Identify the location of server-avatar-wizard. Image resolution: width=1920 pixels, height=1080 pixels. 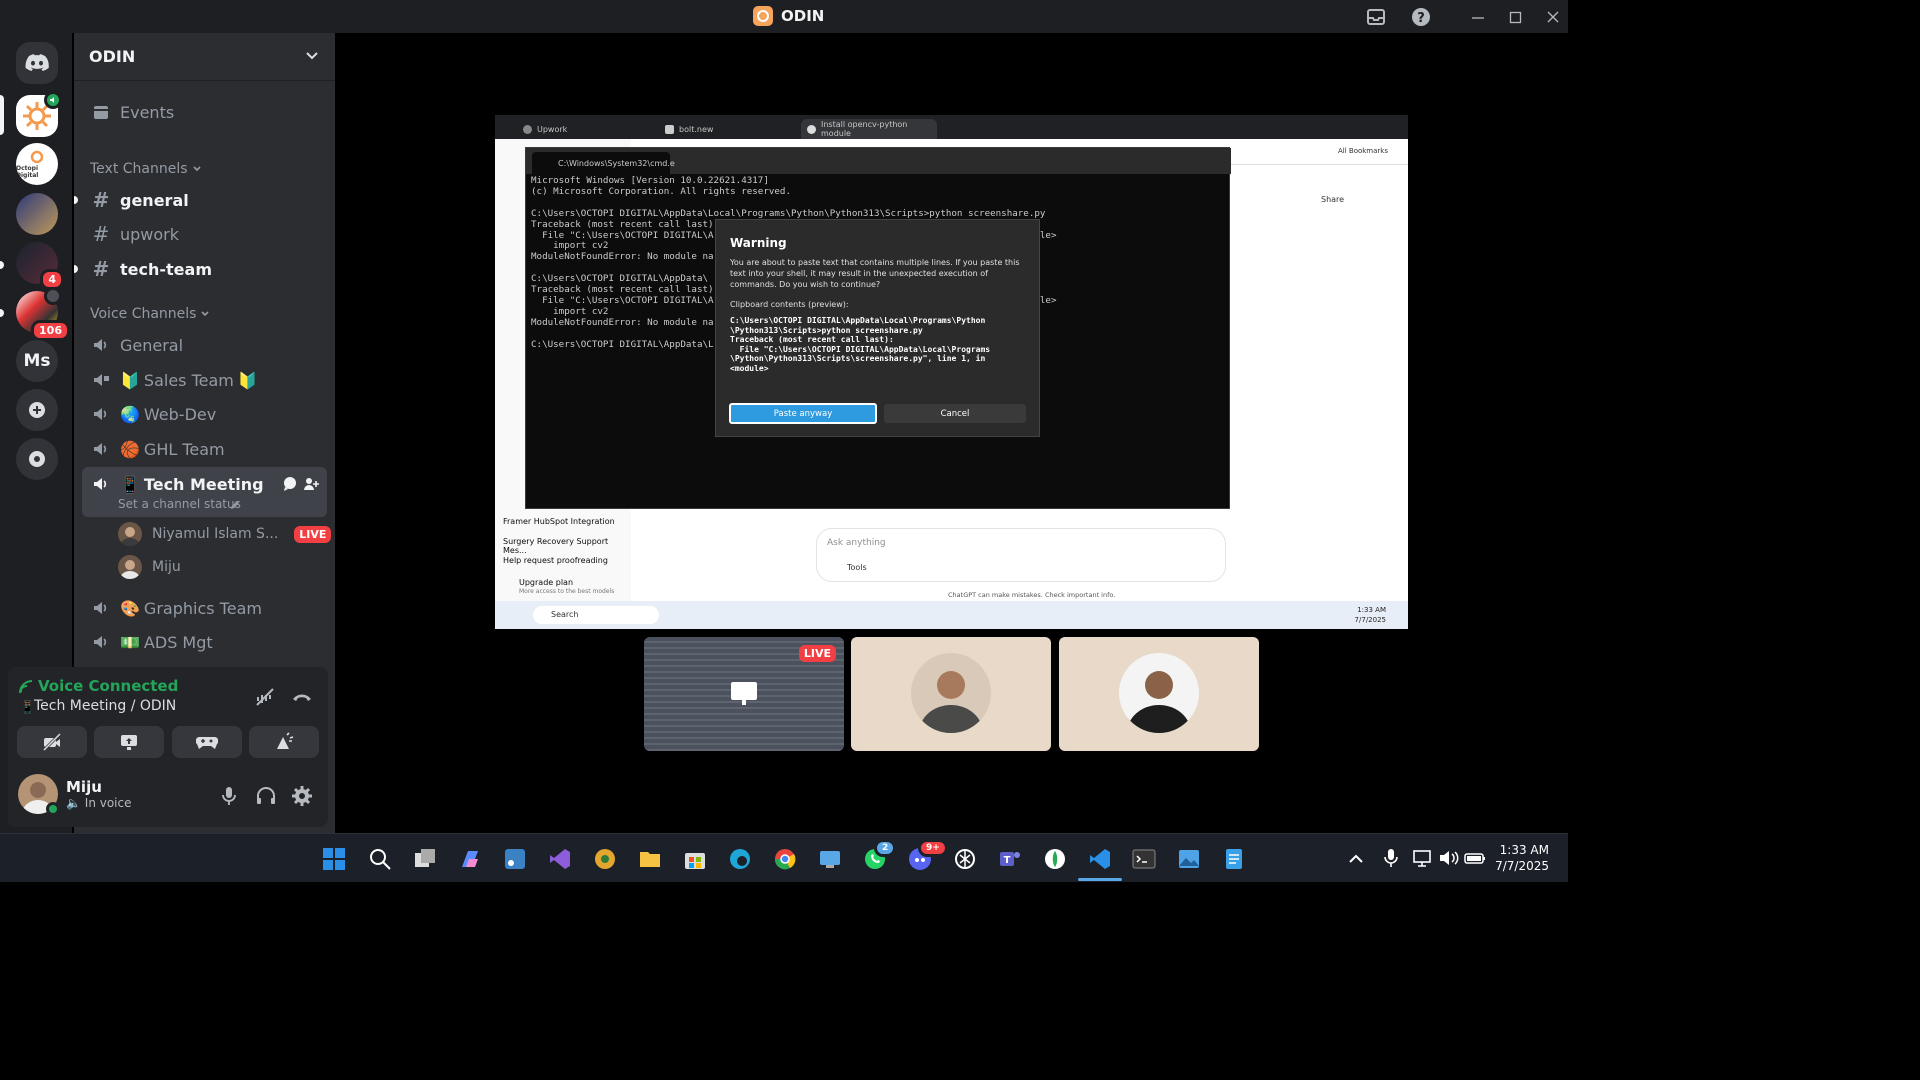
(37, 214).